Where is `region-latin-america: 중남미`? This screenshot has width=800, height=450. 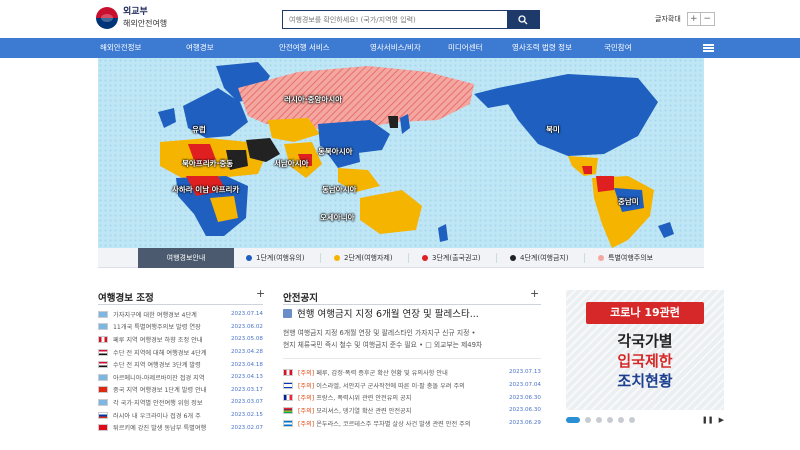 region-latin-america: 중남미 is located at coordinates (628, 201).